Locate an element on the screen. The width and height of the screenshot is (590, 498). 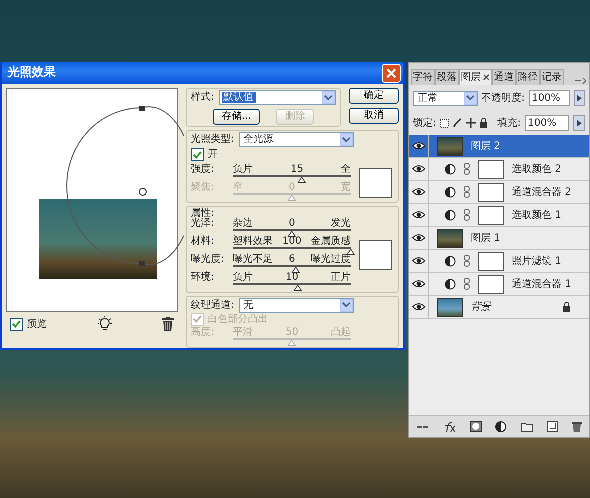
slider-label: 光泽: is located at coordinates (203, 223).